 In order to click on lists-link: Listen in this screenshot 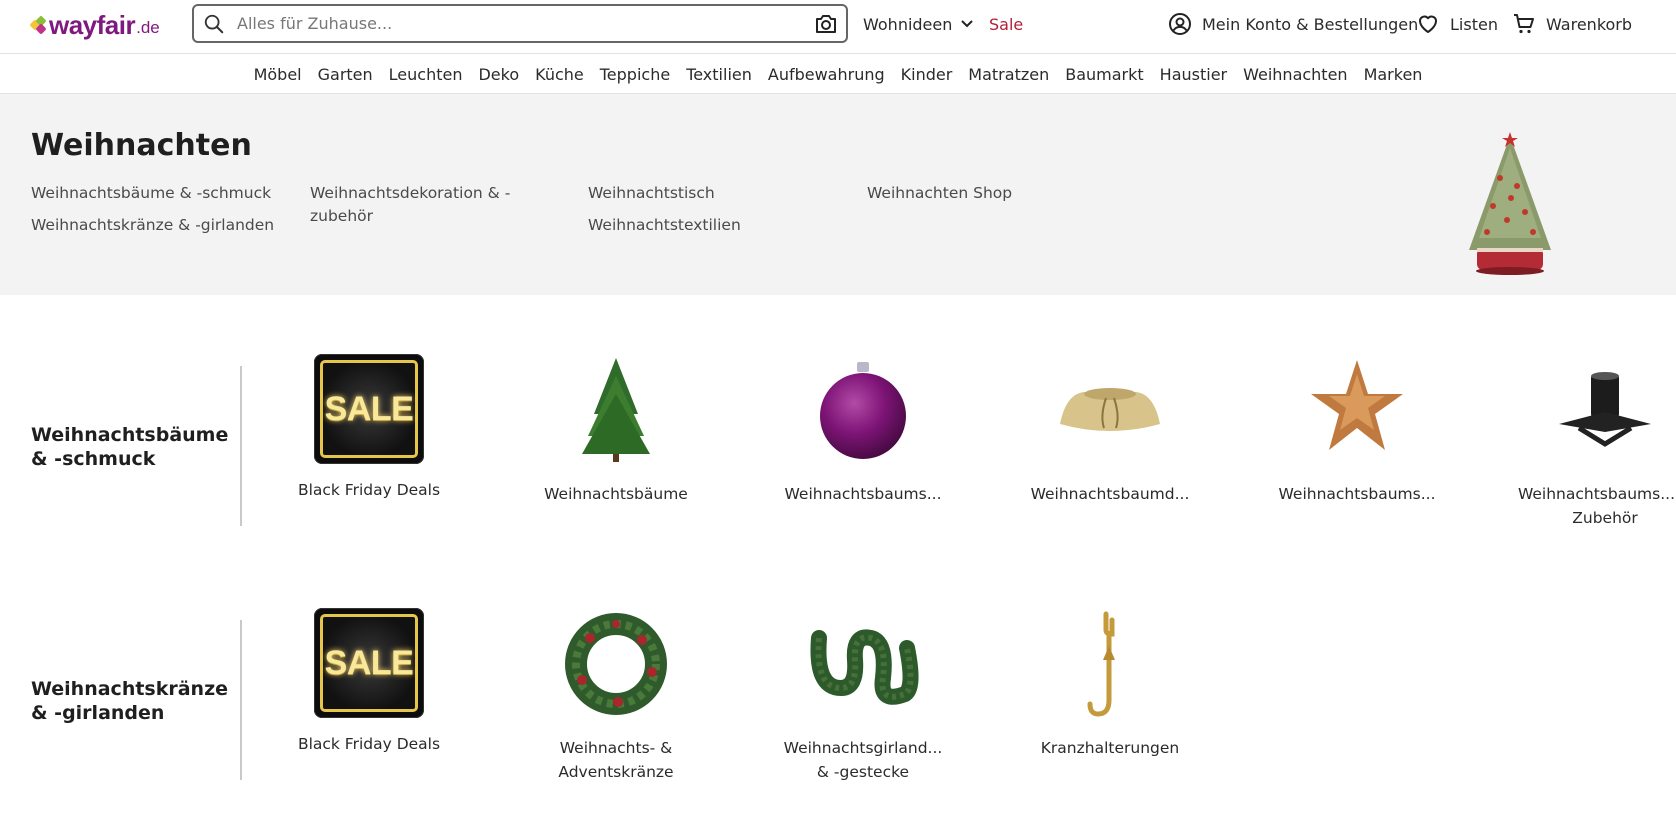, I will do `click(1457, 24)`.